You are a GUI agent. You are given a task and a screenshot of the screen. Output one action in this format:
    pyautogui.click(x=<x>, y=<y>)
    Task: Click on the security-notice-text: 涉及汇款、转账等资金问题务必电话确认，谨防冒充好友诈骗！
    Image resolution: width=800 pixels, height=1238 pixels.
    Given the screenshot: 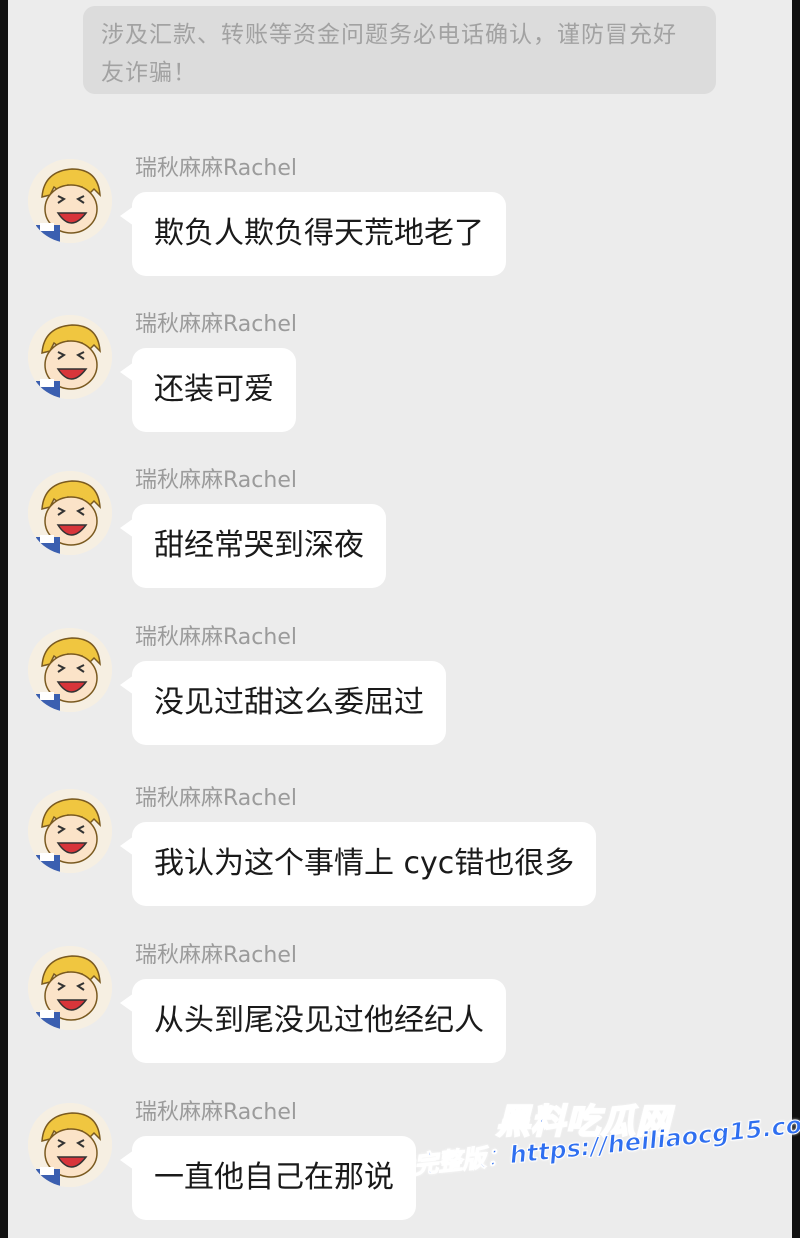 What is the action you would take?
    pyautogui.click(x=389, y=54)
    